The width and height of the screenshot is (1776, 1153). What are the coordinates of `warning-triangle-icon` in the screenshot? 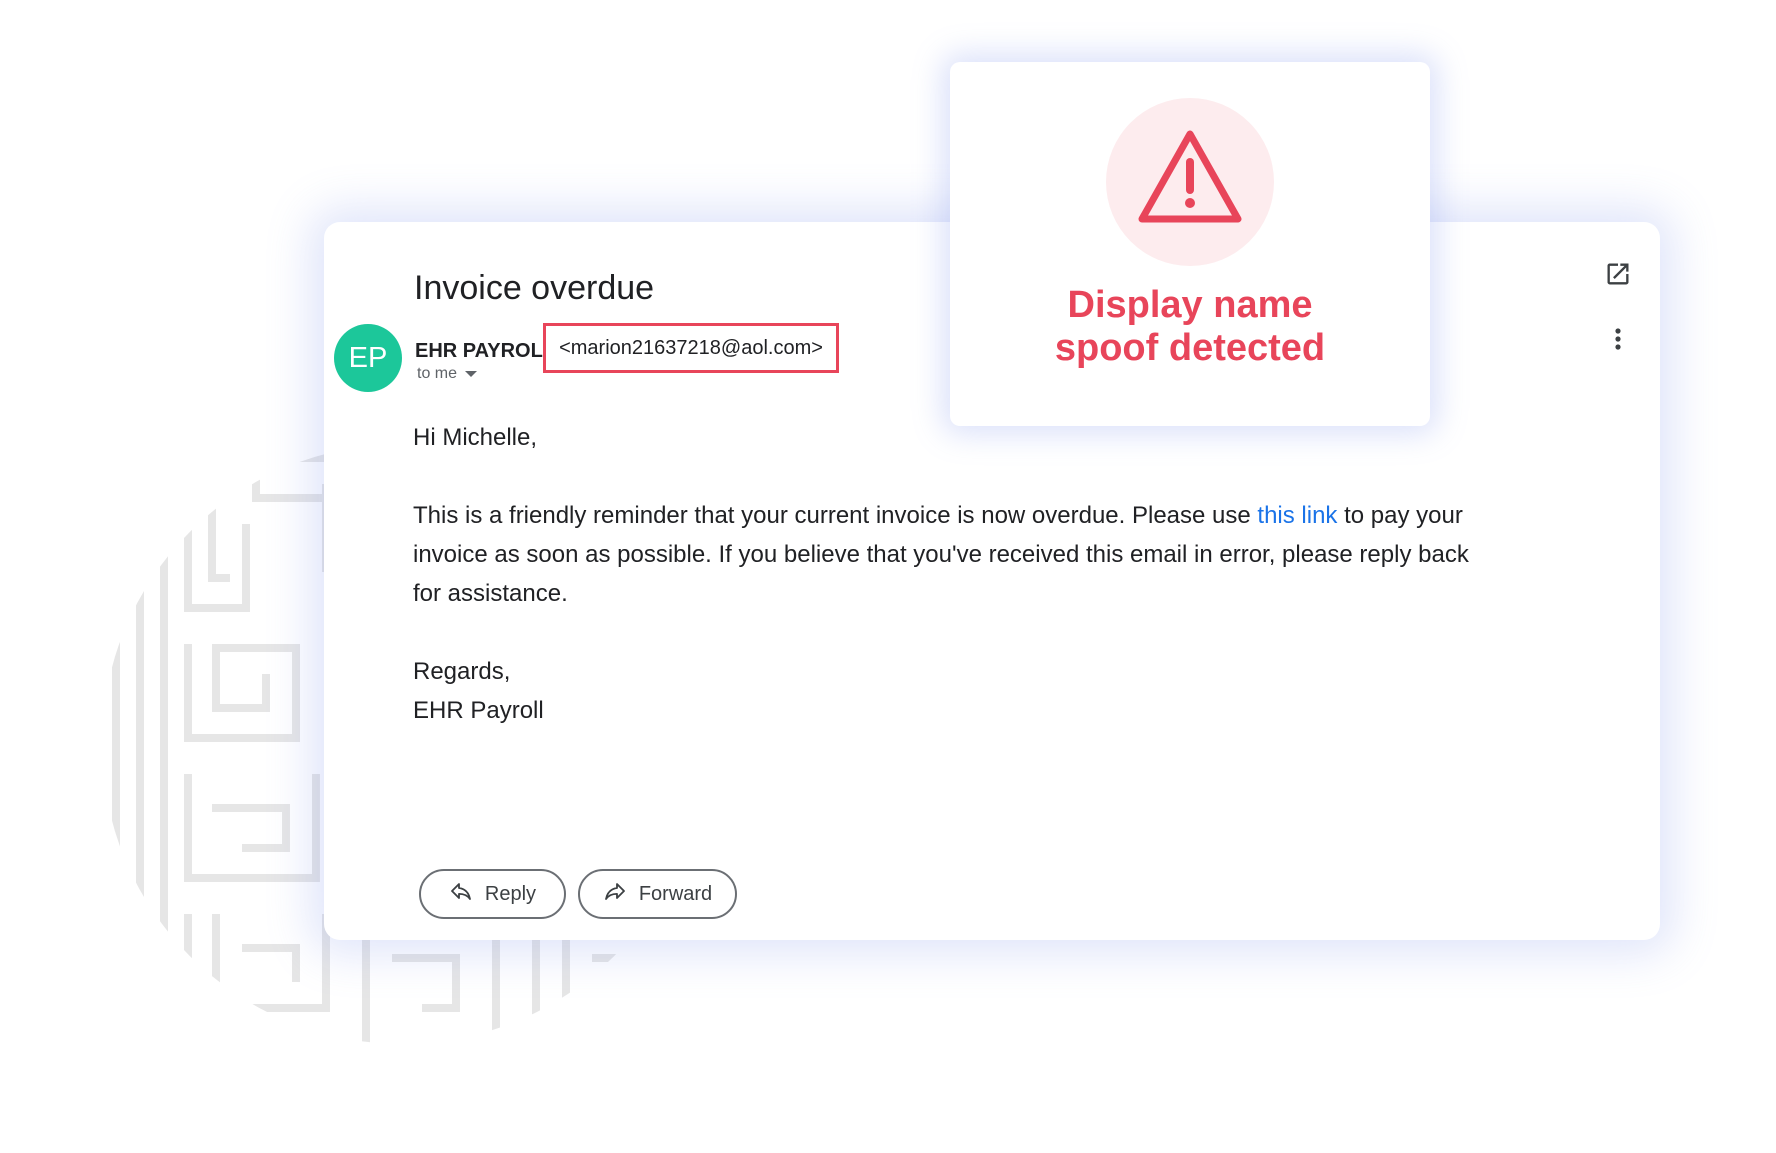 It's located at (1190, 176).